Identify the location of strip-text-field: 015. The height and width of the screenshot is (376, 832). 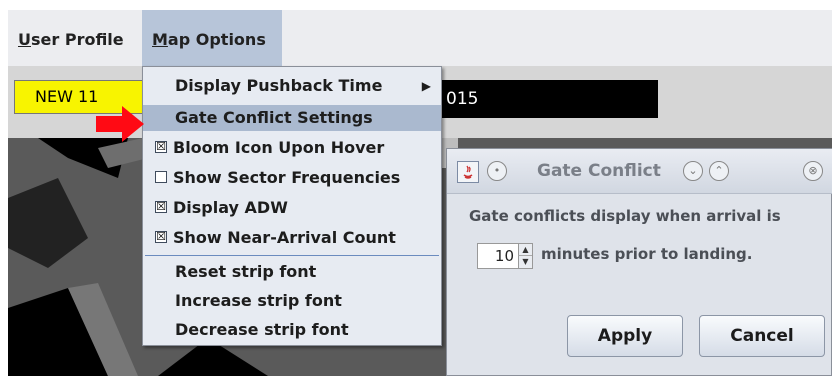
(549, 99).